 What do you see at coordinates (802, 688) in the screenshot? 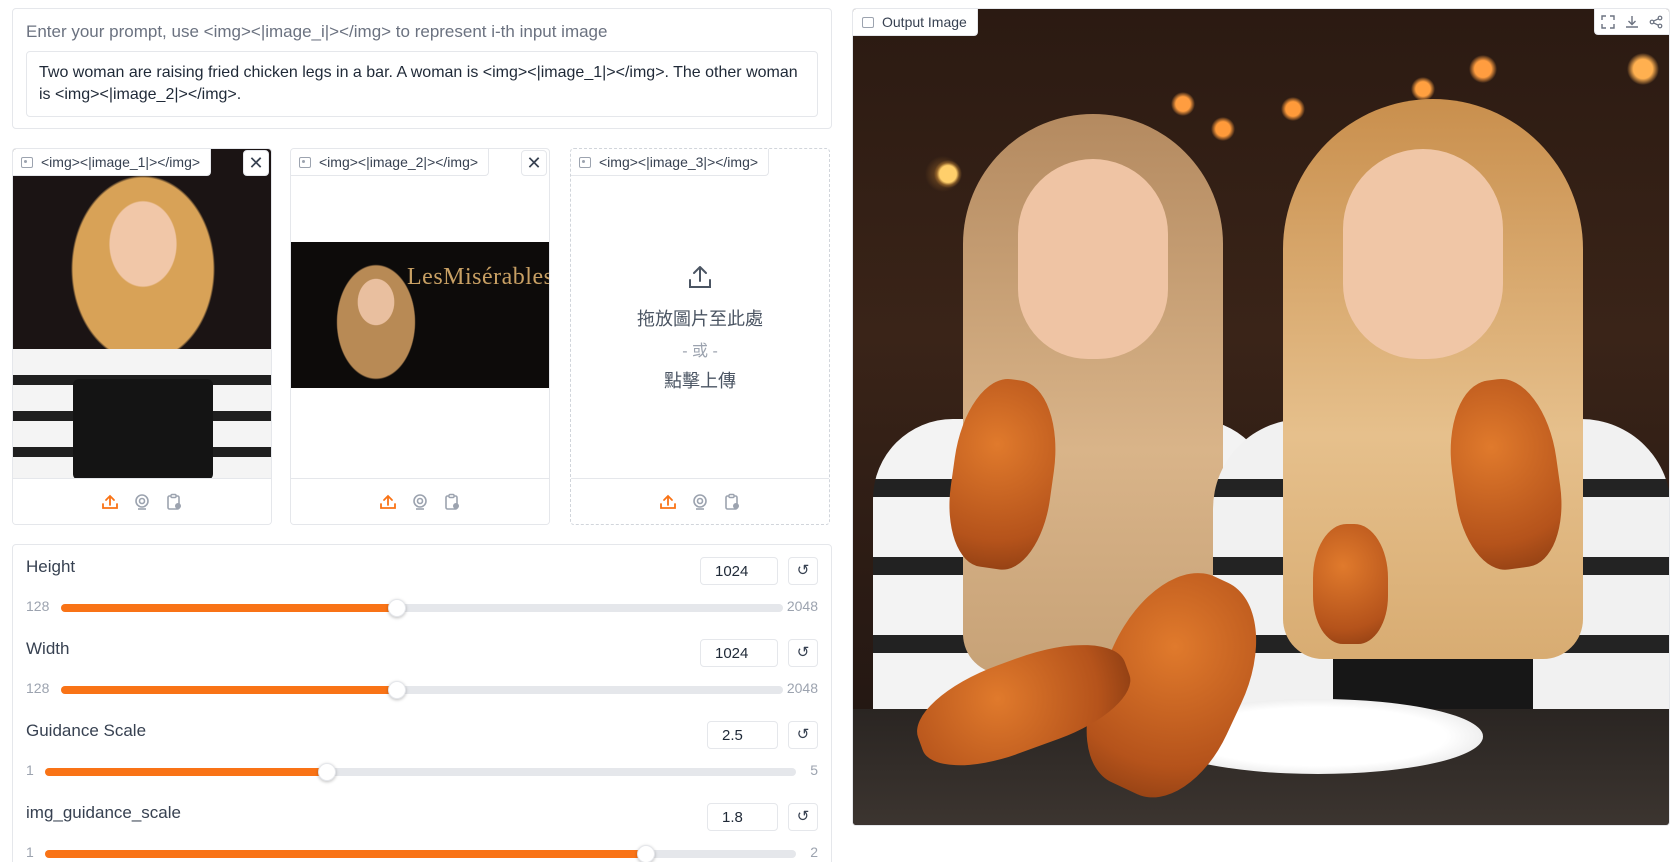
I see `width-max: 2048` at bounding box center [802, 688].